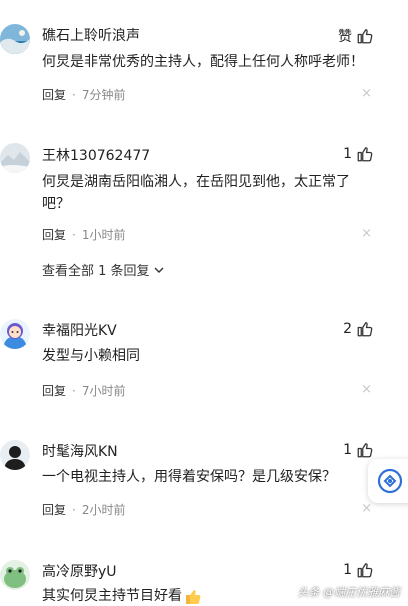 This screenshot has height=606, width=408. What do you see at coordinates (349, 592) in the screenshot?
I see `watermark: 头条 @端庄优雅麻酱` at bounding box center [349, 592].